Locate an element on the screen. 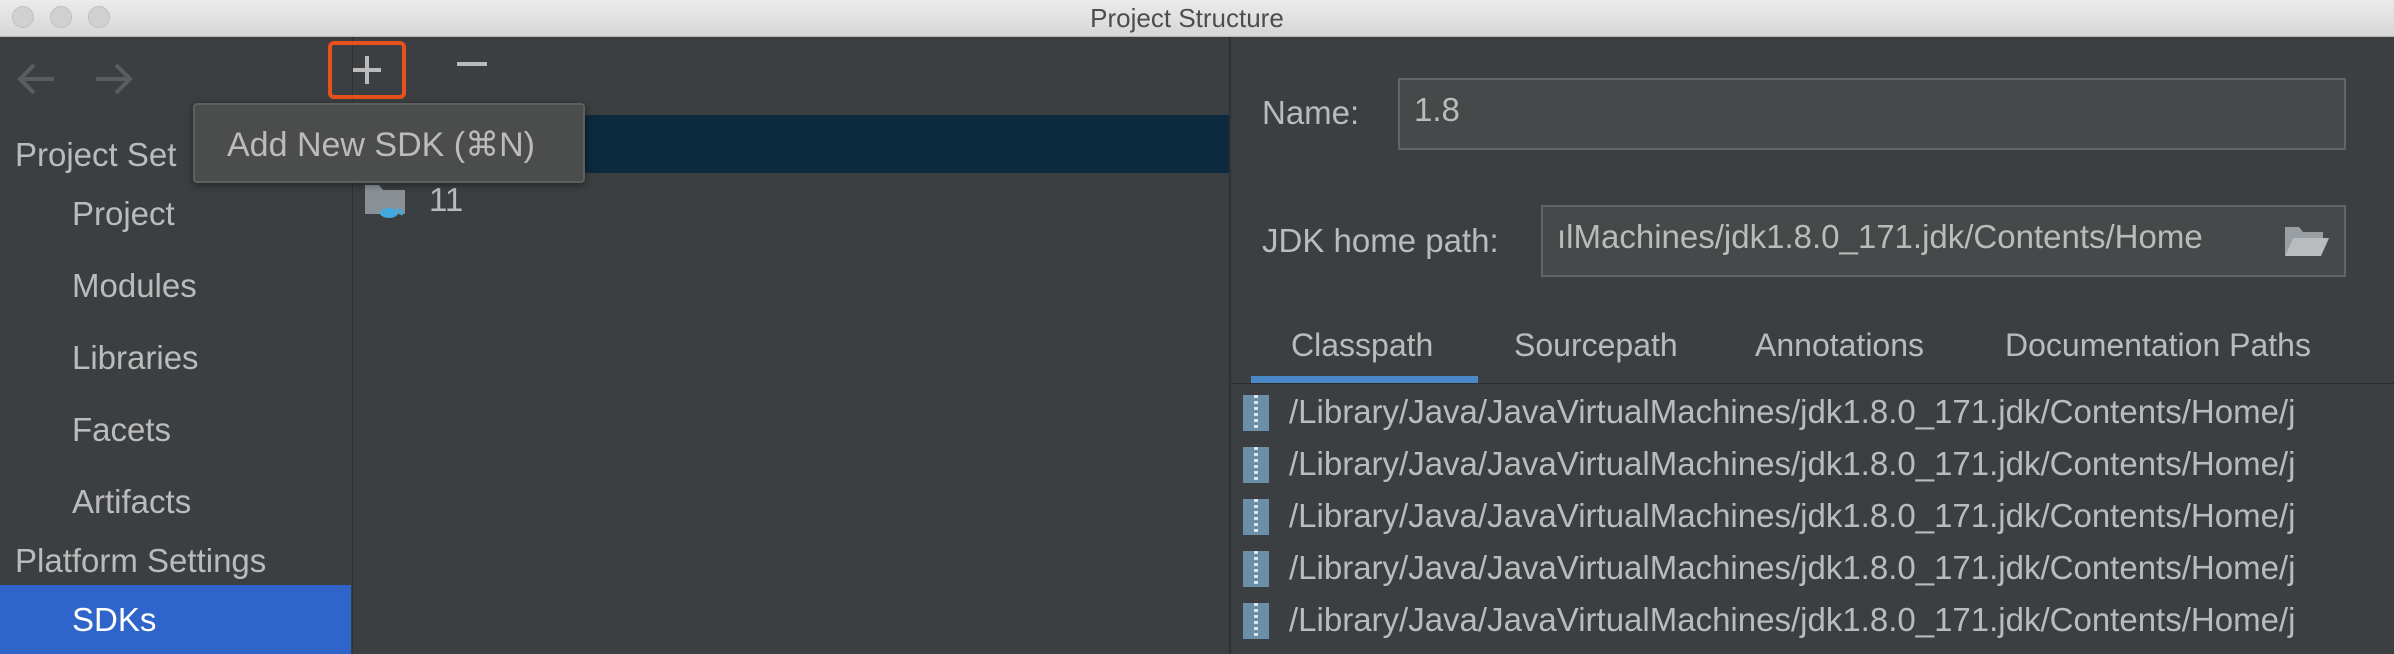 This screenshot has width=2394, height=654. sidebar-item-sdks: SDKs is located at coordinates (175, 619).